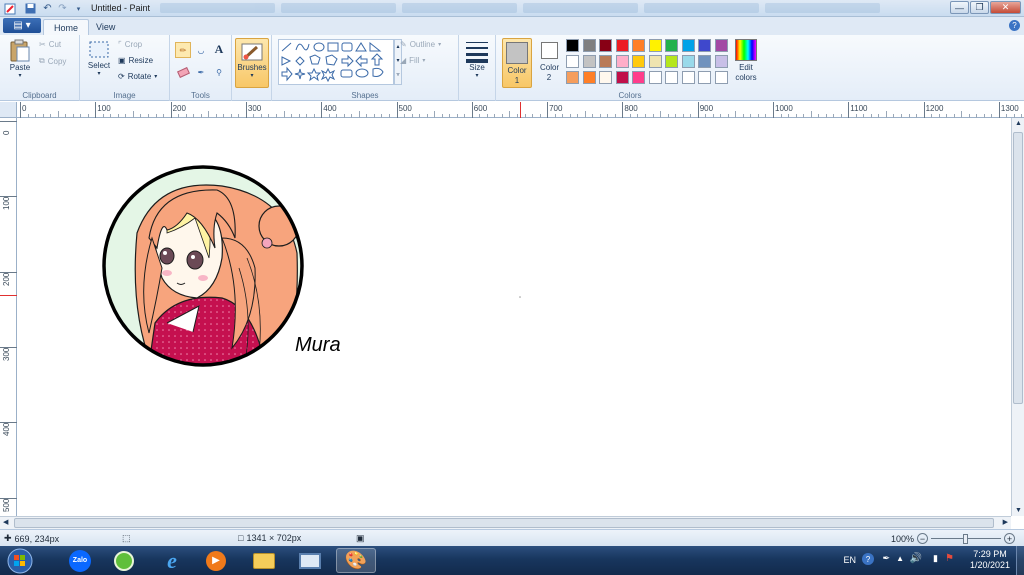 The height and width of the screenshot is (575, 1024). Describe the element at coordinates (1010, 538) in the screenshot. I see `zoom-in-button: +` at that location.